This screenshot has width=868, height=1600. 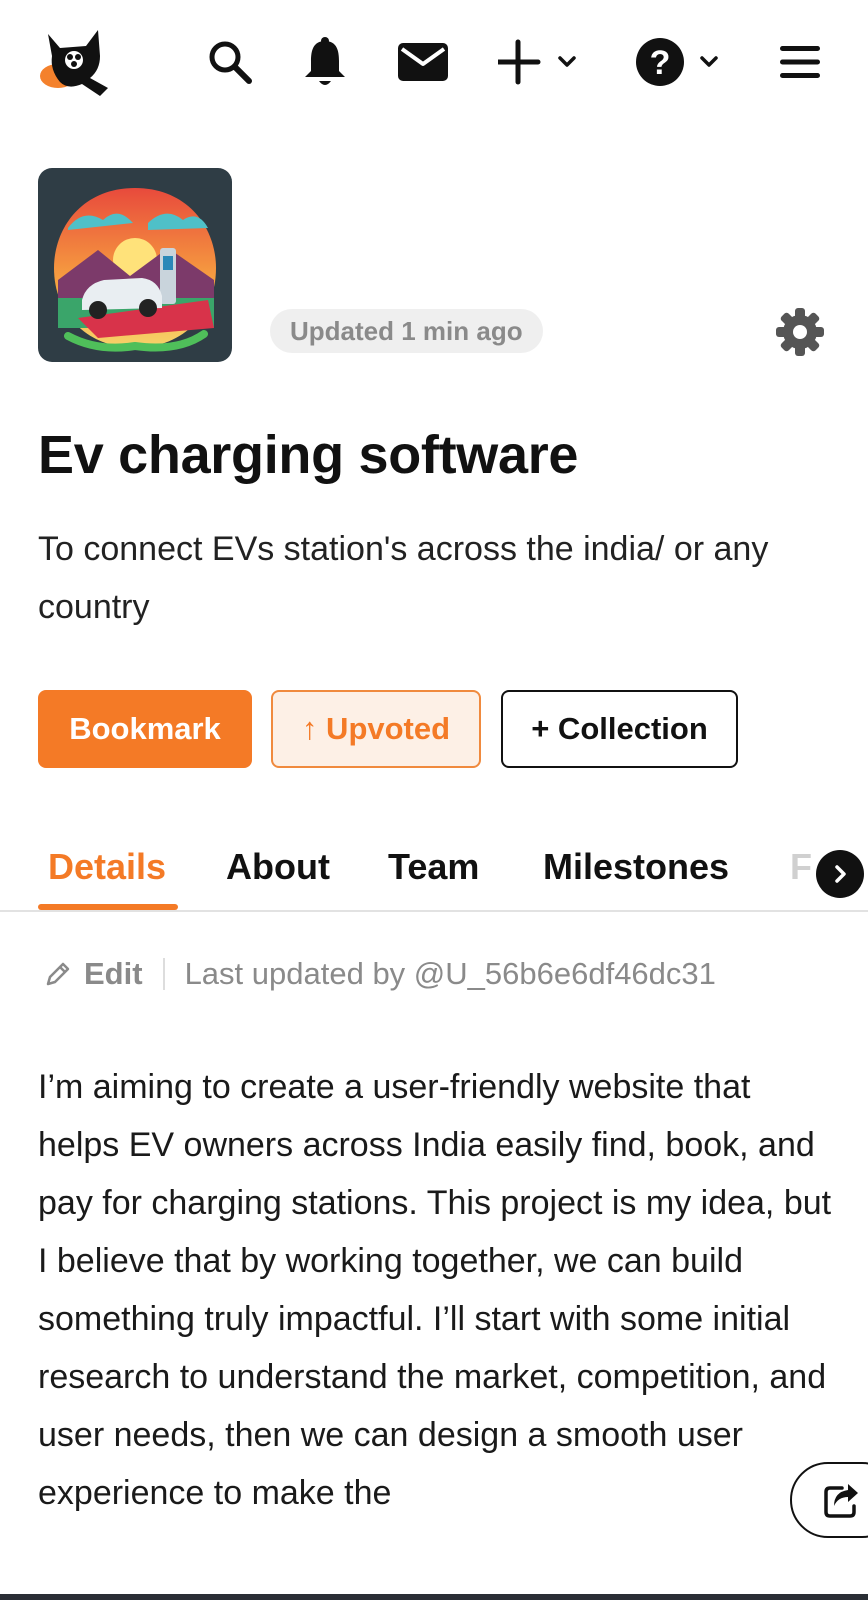 I want to click on divider, so click(x=163, y=974).